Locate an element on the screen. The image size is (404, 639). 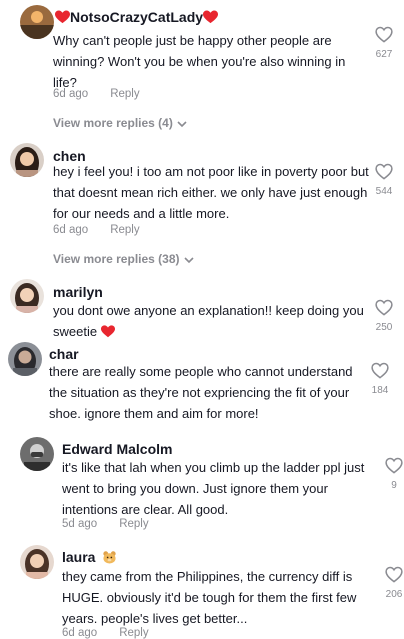
username: NotsoCrazyCatLady is located at coordinates (137, 18).